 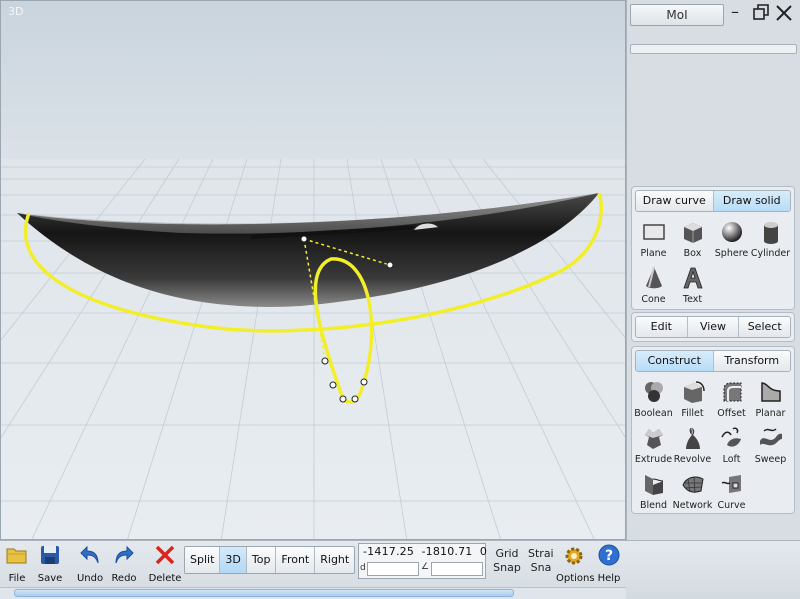 What do you see at coordinates (713, 49) in the screenshot?
I see `progress-bar` at bounding box center [713, 49].